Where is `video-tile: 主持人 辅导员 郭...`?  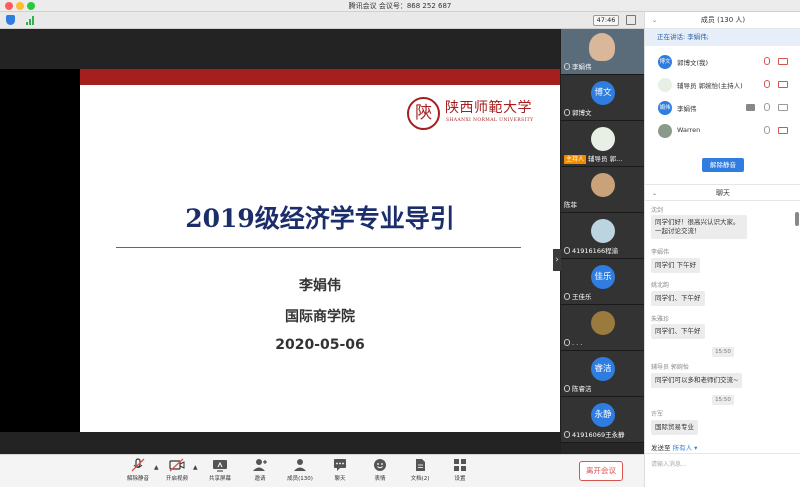
video-tile: 主持人 辅导员 郭... is located at coordinates (602, 144).